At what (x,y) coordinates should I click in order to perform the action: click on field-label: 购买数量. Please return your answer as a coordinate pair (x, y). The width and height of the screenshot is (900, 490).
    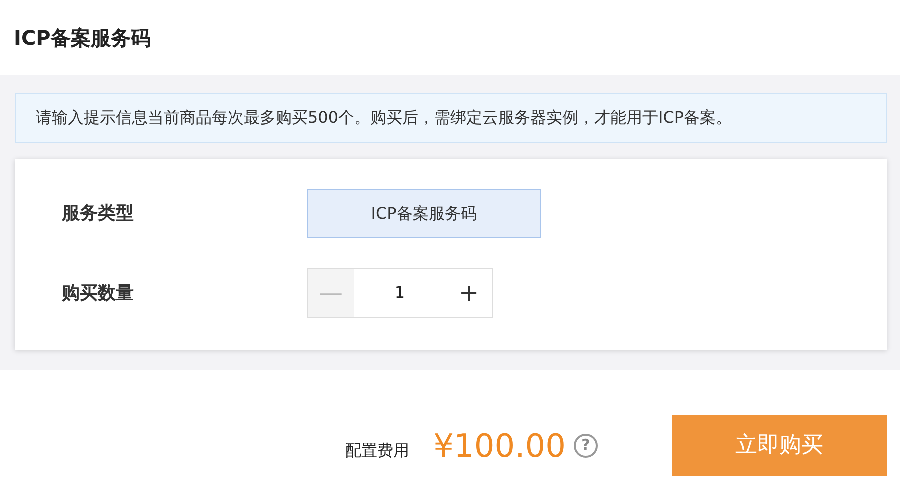
    Looking at the image, I should click on (98, 294).